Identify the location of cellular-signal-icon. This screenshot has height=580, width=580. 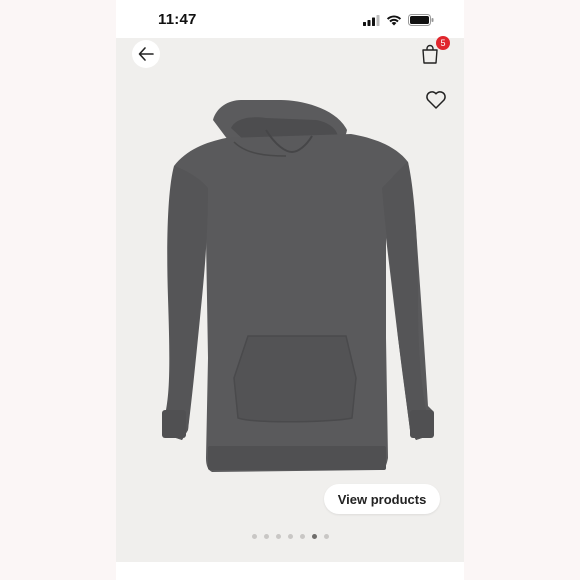
(371, 22).